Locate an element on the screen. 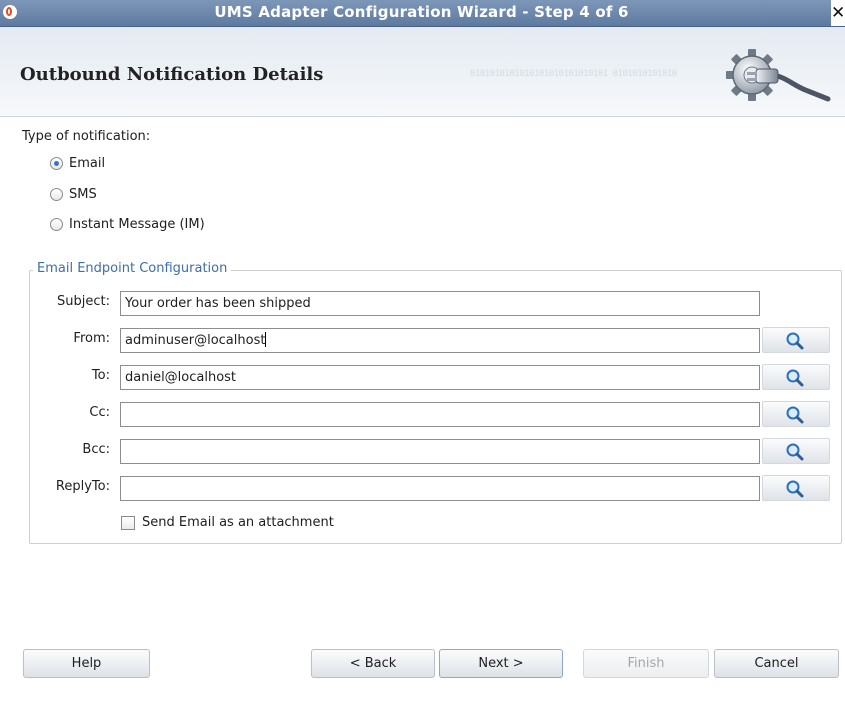  oracle-app-icon is located at coordinates (10, 12).